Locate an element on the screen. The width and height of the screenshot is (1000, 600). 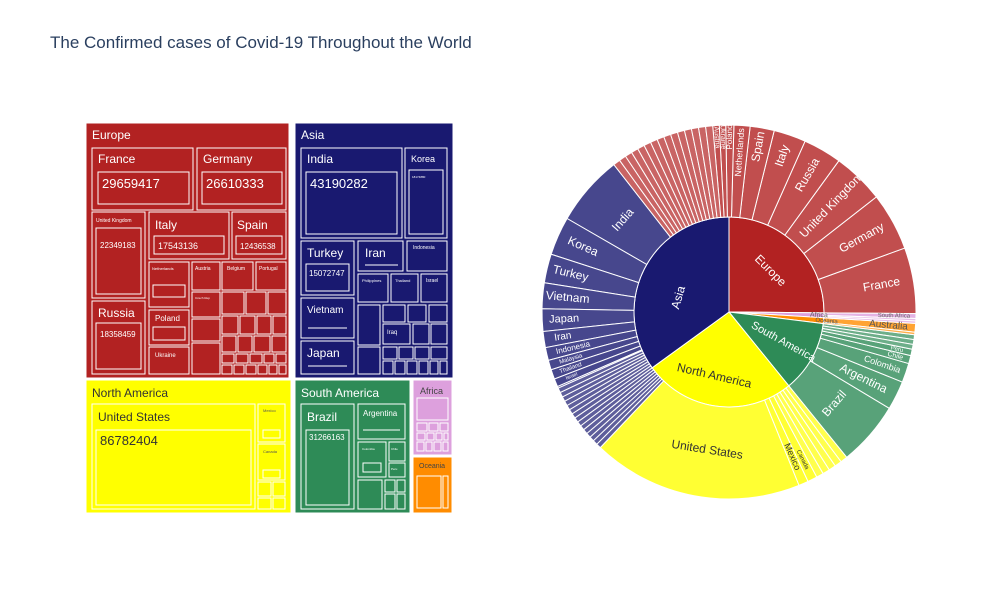
treemap-united-states-value: 86782404 is located at coordinates (129, 440).